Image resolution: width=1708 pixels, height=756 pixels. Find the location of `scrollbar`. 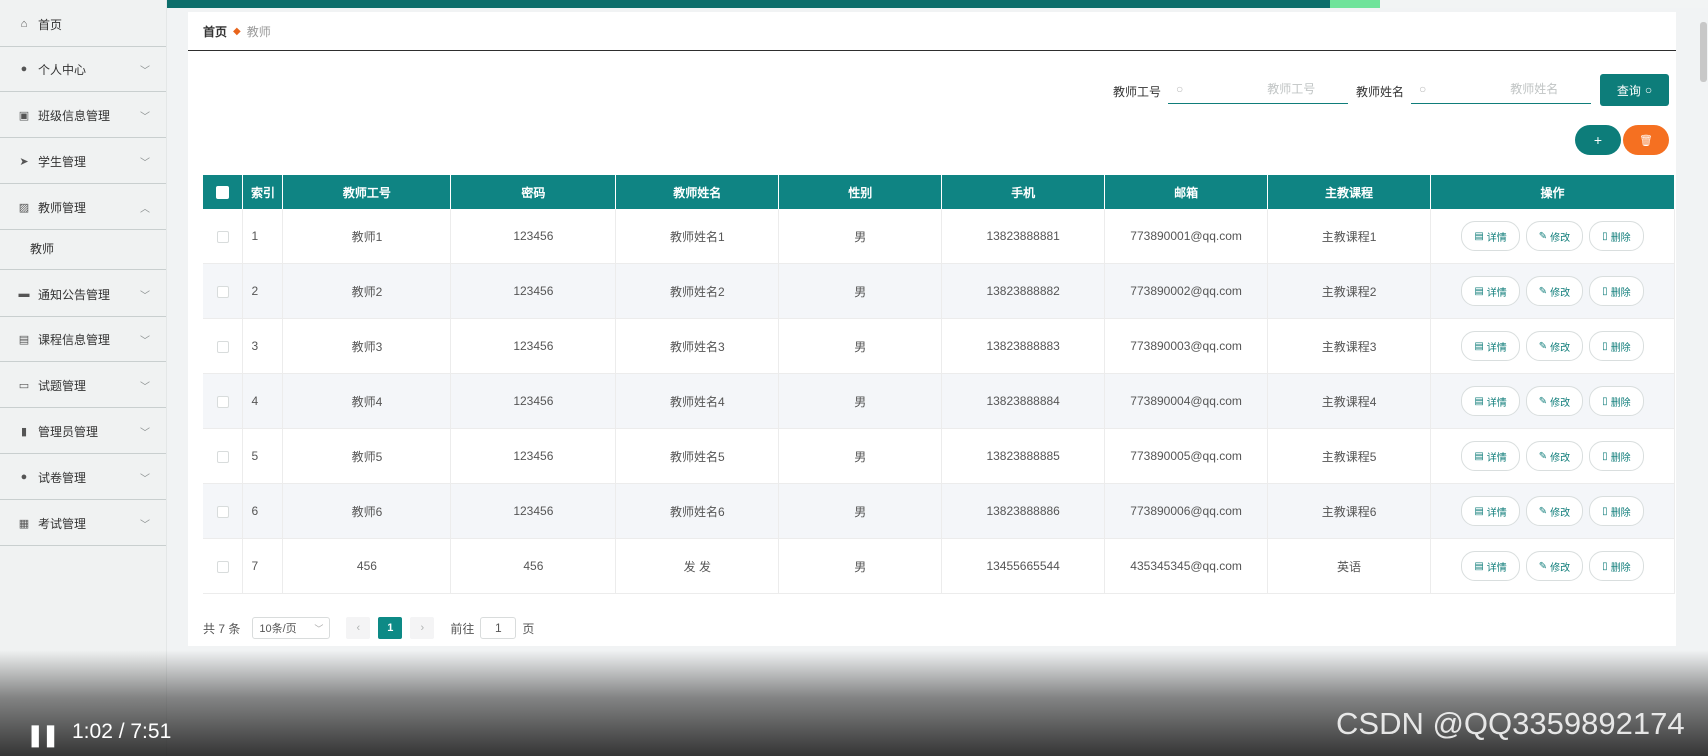

scrollbar is located at coordinates (1703, 52).